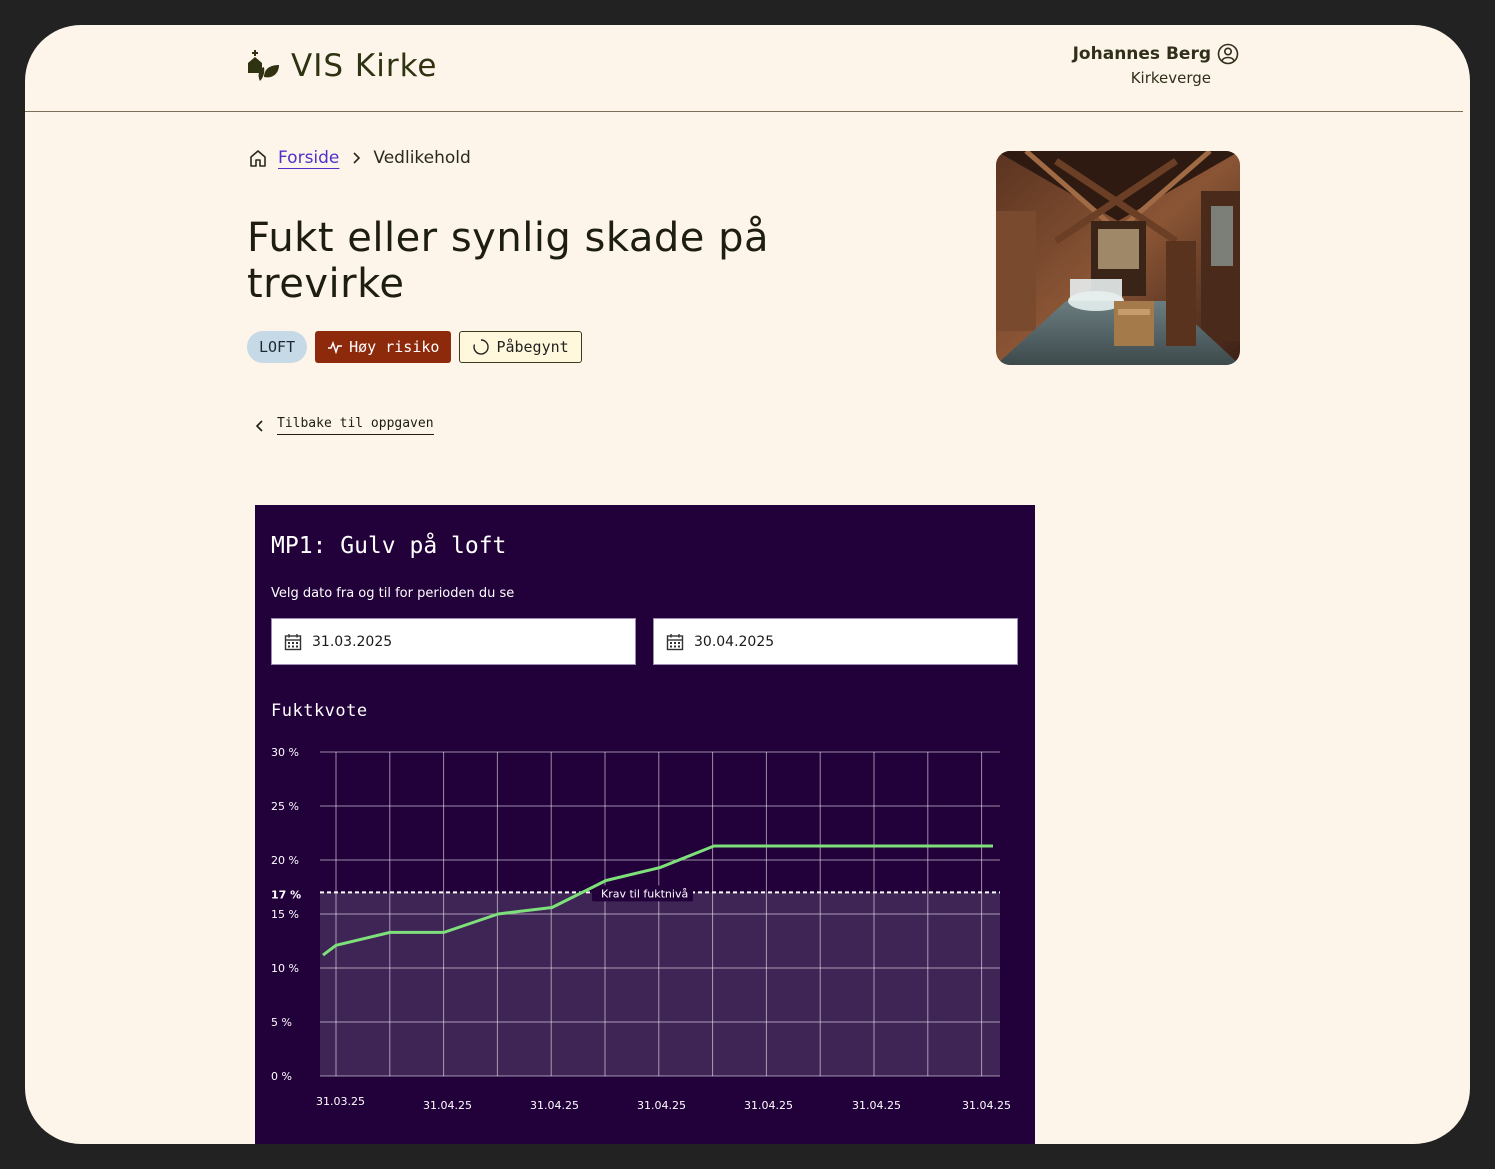 This screenshot has height=1169, width=1495. I want to click on breadcrumb: Forside Vedlikehold, so click(359, 158).